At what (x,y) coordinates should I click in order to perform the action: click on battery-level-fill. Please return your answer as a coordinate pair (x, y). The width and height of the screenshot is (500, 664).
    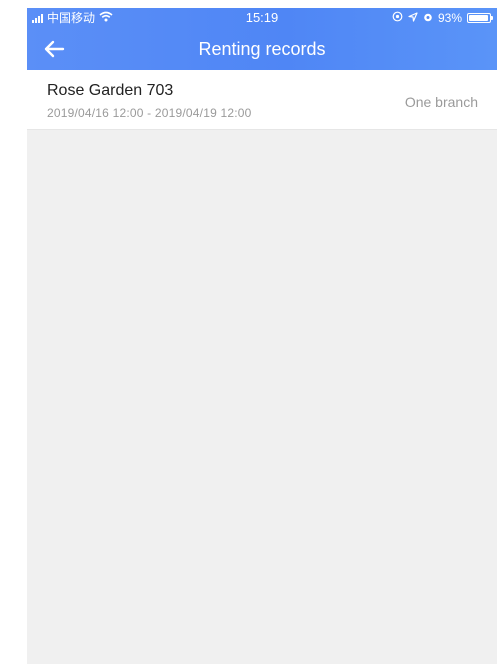
    Looking at the image, I should click on (478, 18).